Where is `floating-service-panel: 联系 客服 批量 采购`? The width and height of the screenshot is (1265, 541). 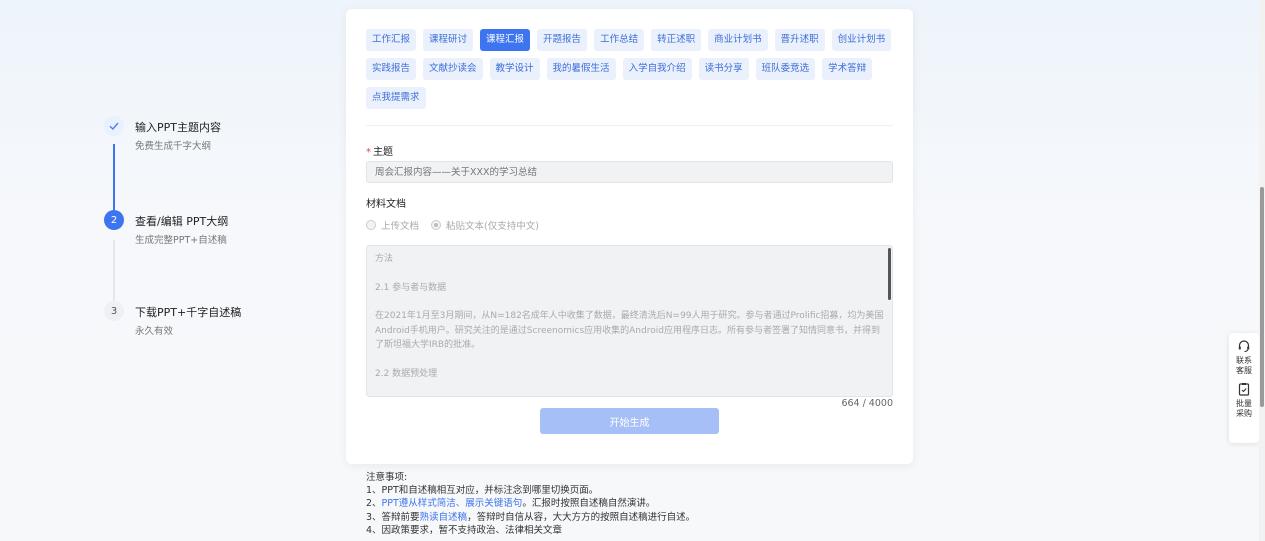
floating-service-panel: 联系 客服 批量 采购 is located at coordinates (1244, 388).